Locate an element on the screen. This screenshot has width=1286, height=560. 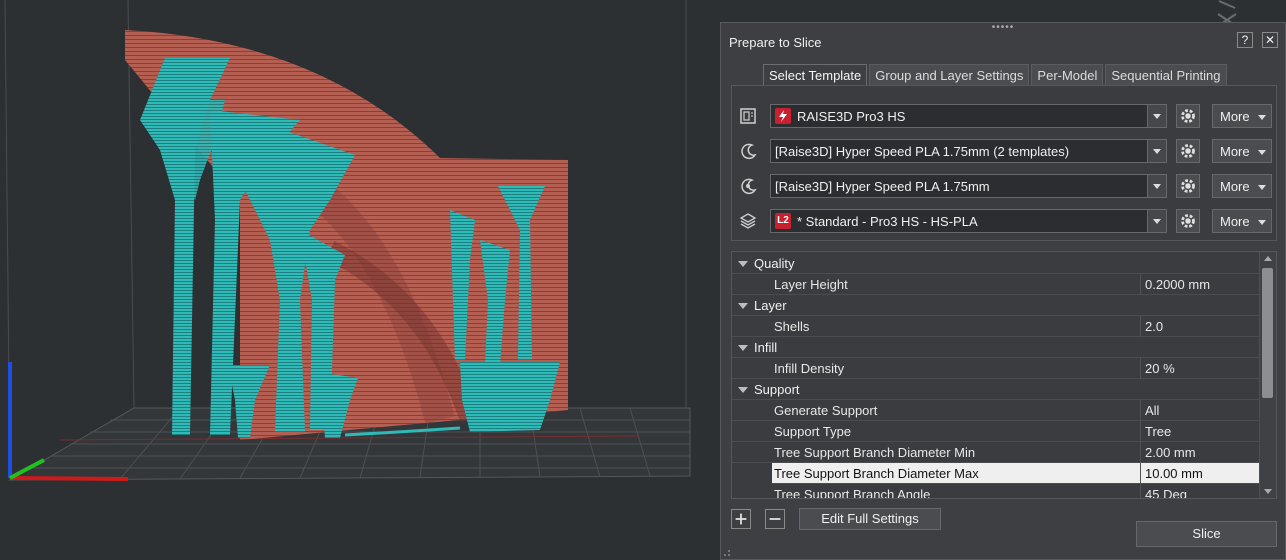
settings-group-support: Support is located at coordinates (996, 389).